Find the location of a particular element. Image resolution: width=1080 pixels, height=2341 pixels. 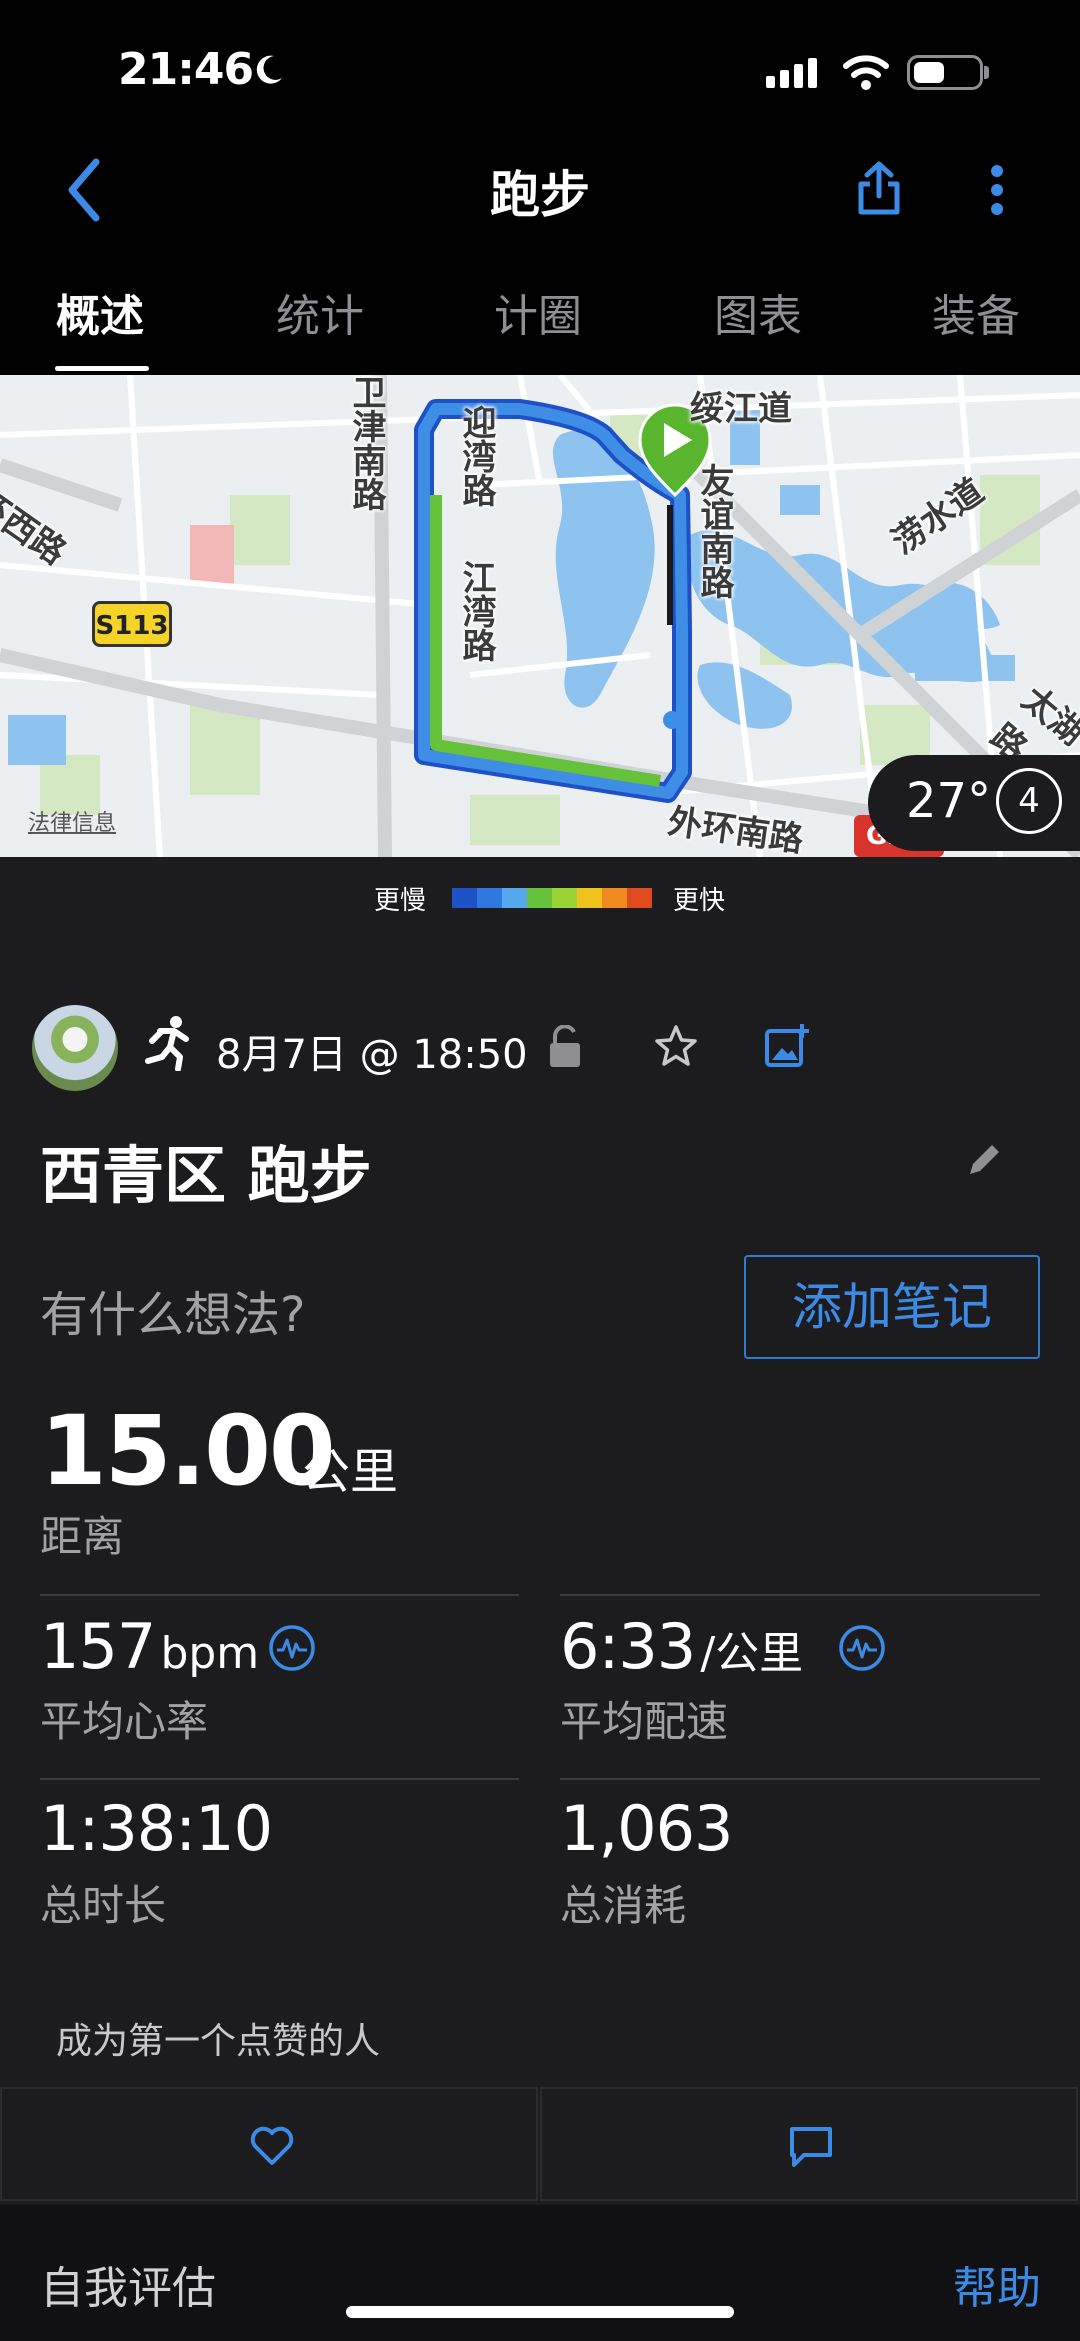

distance-unit: 公里 is located at coordinates (350, 1472).